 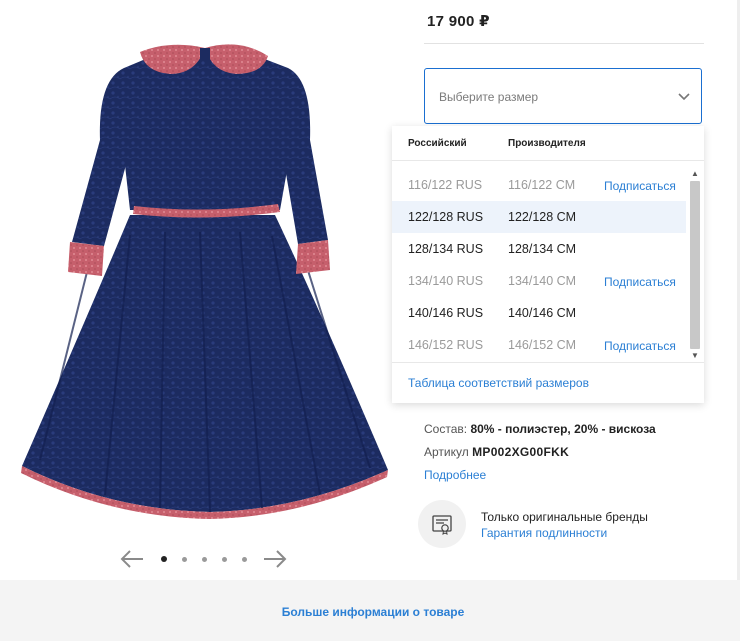 I want to click on authenticity-guarantee-link: Гарантия подлинности, so click(x=544, y=533).